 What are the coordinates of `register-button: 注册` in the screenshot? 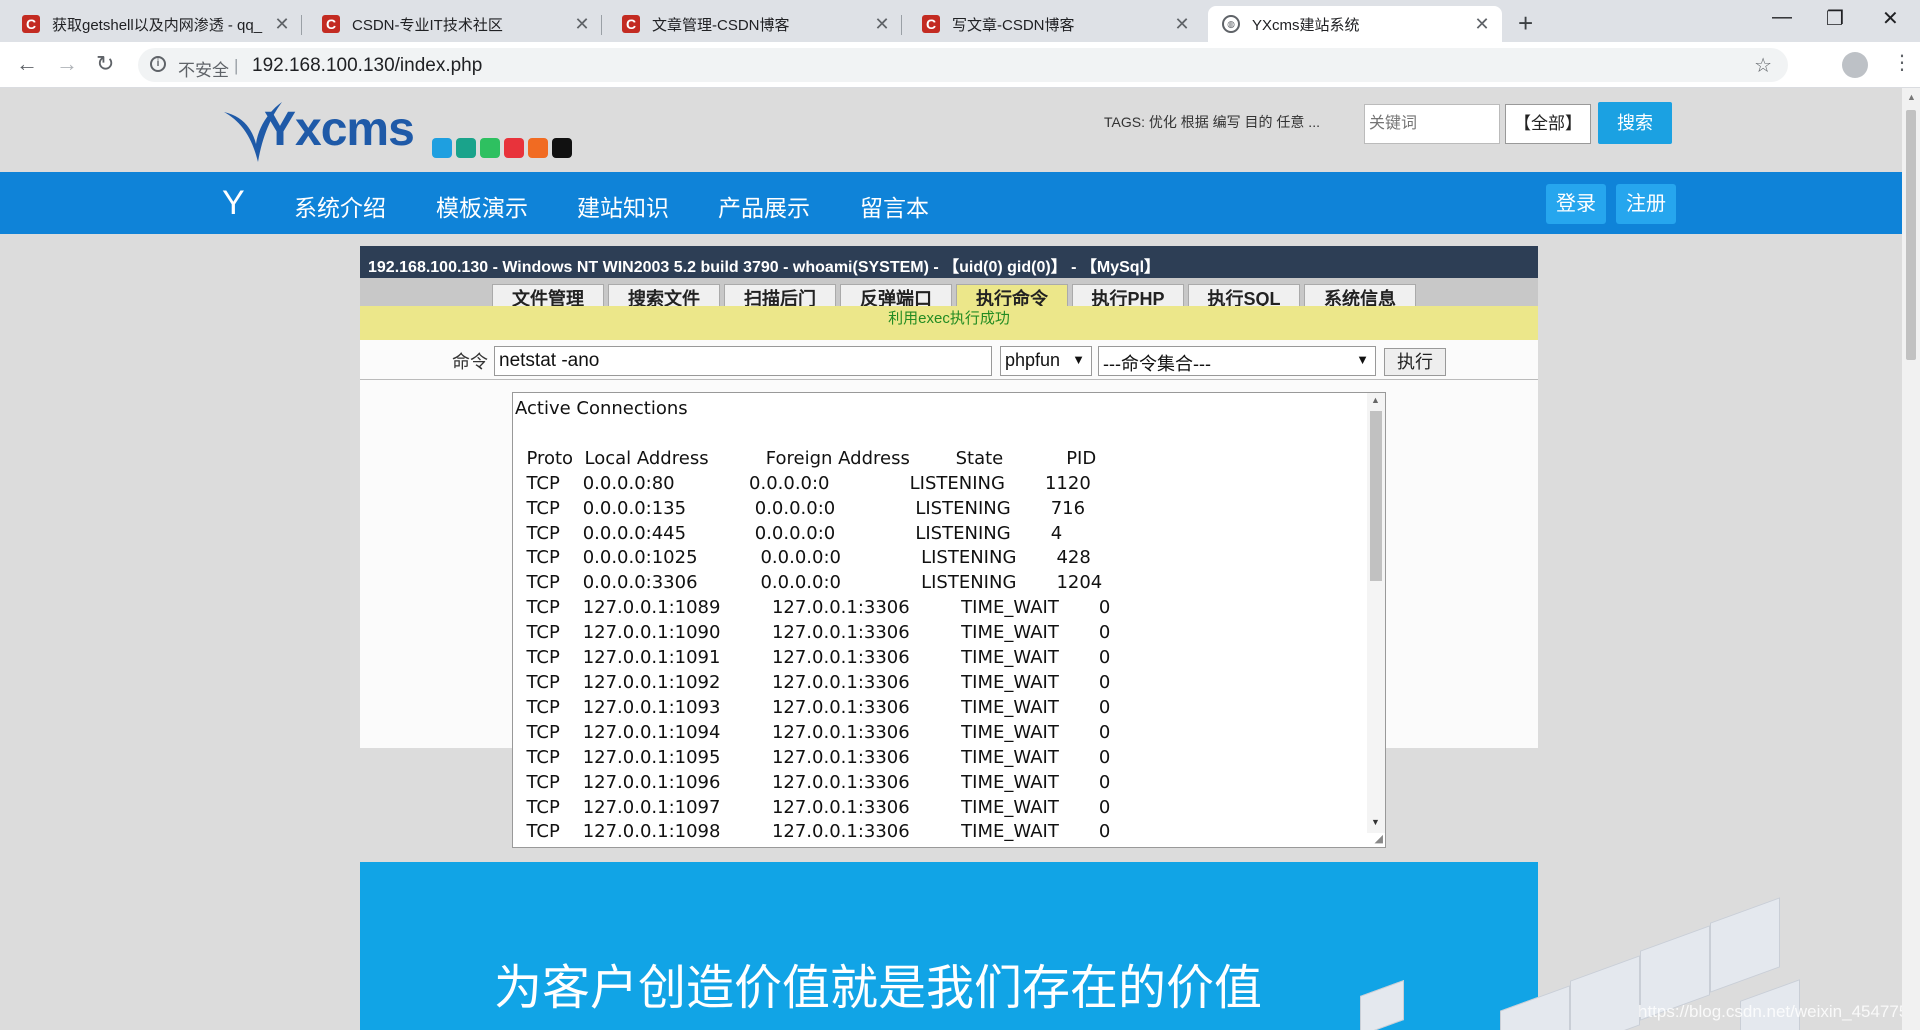 It's located at (1646, 204).